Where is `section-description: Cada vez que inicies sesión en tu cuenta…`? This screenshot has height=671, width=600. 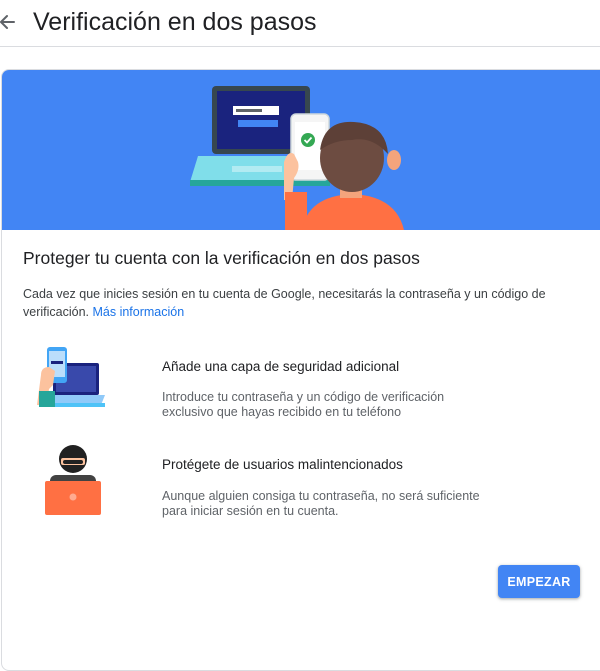
section-description: Cada vez que inicies sesión en tu cuenta… is located at coordinates (303, 303).